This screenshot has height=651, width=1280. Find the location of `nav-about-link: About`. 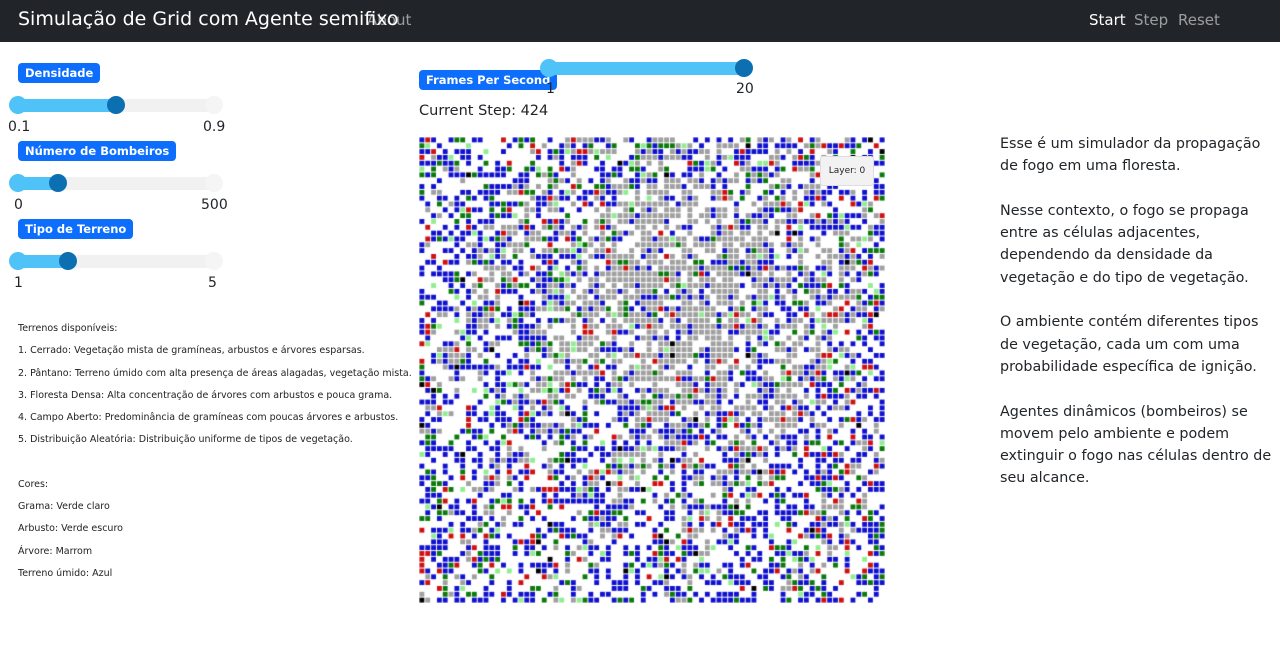

nav-about-link: About is located at coordinates (389, 20).